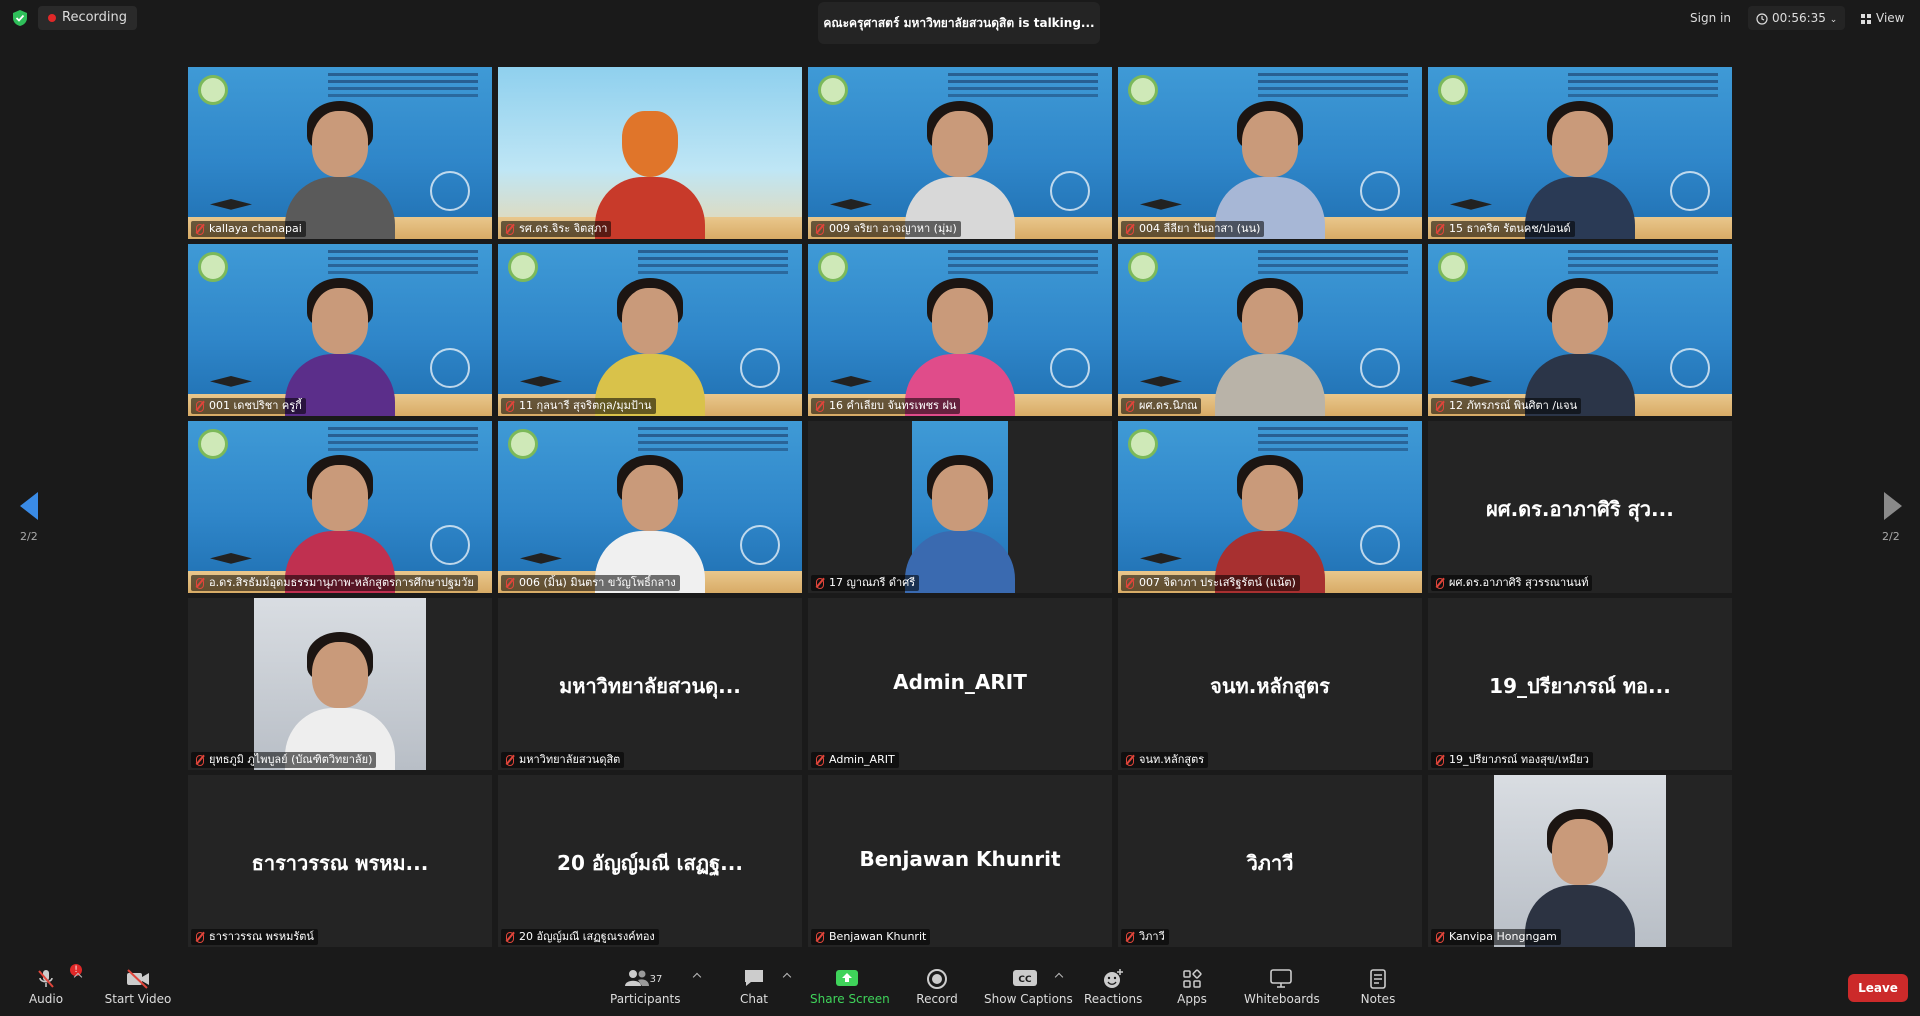 Image resolution: width=1920 pixels, height=1016 pixels. I want to click on participant-tile: 009 จริยา อาจญาหา (มุ่ม), so click(960, 153).